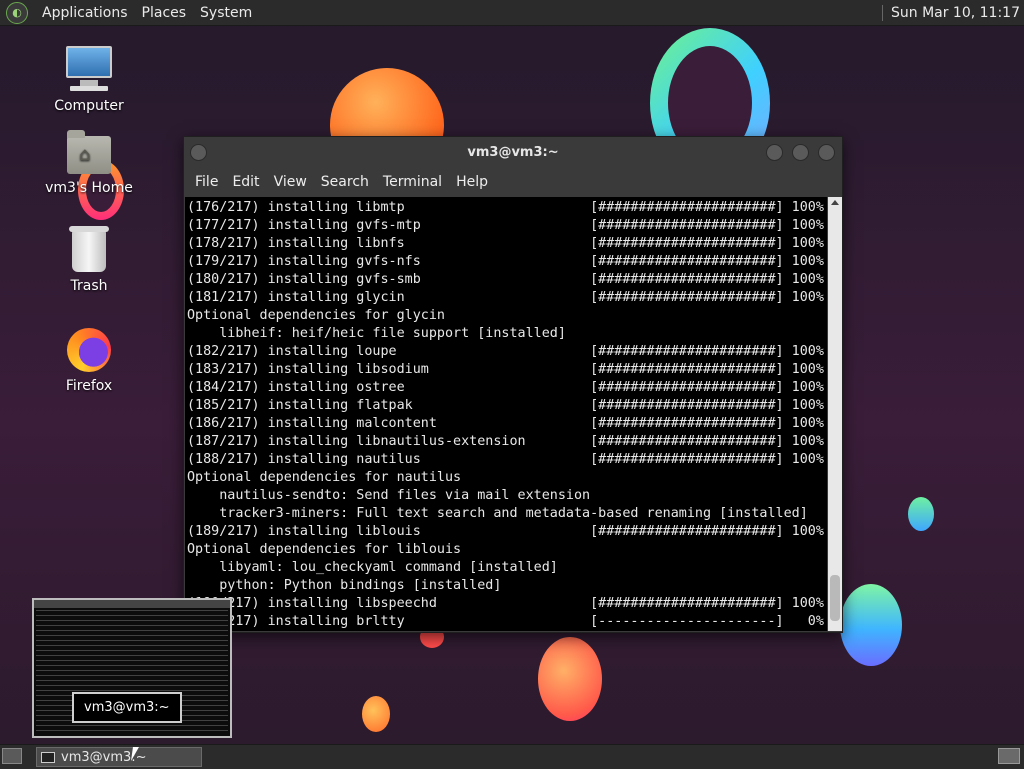  What do you see at coordinates (89, 249) in the screenshot?
I see `trash-icon` at bounding box center [89, 249].